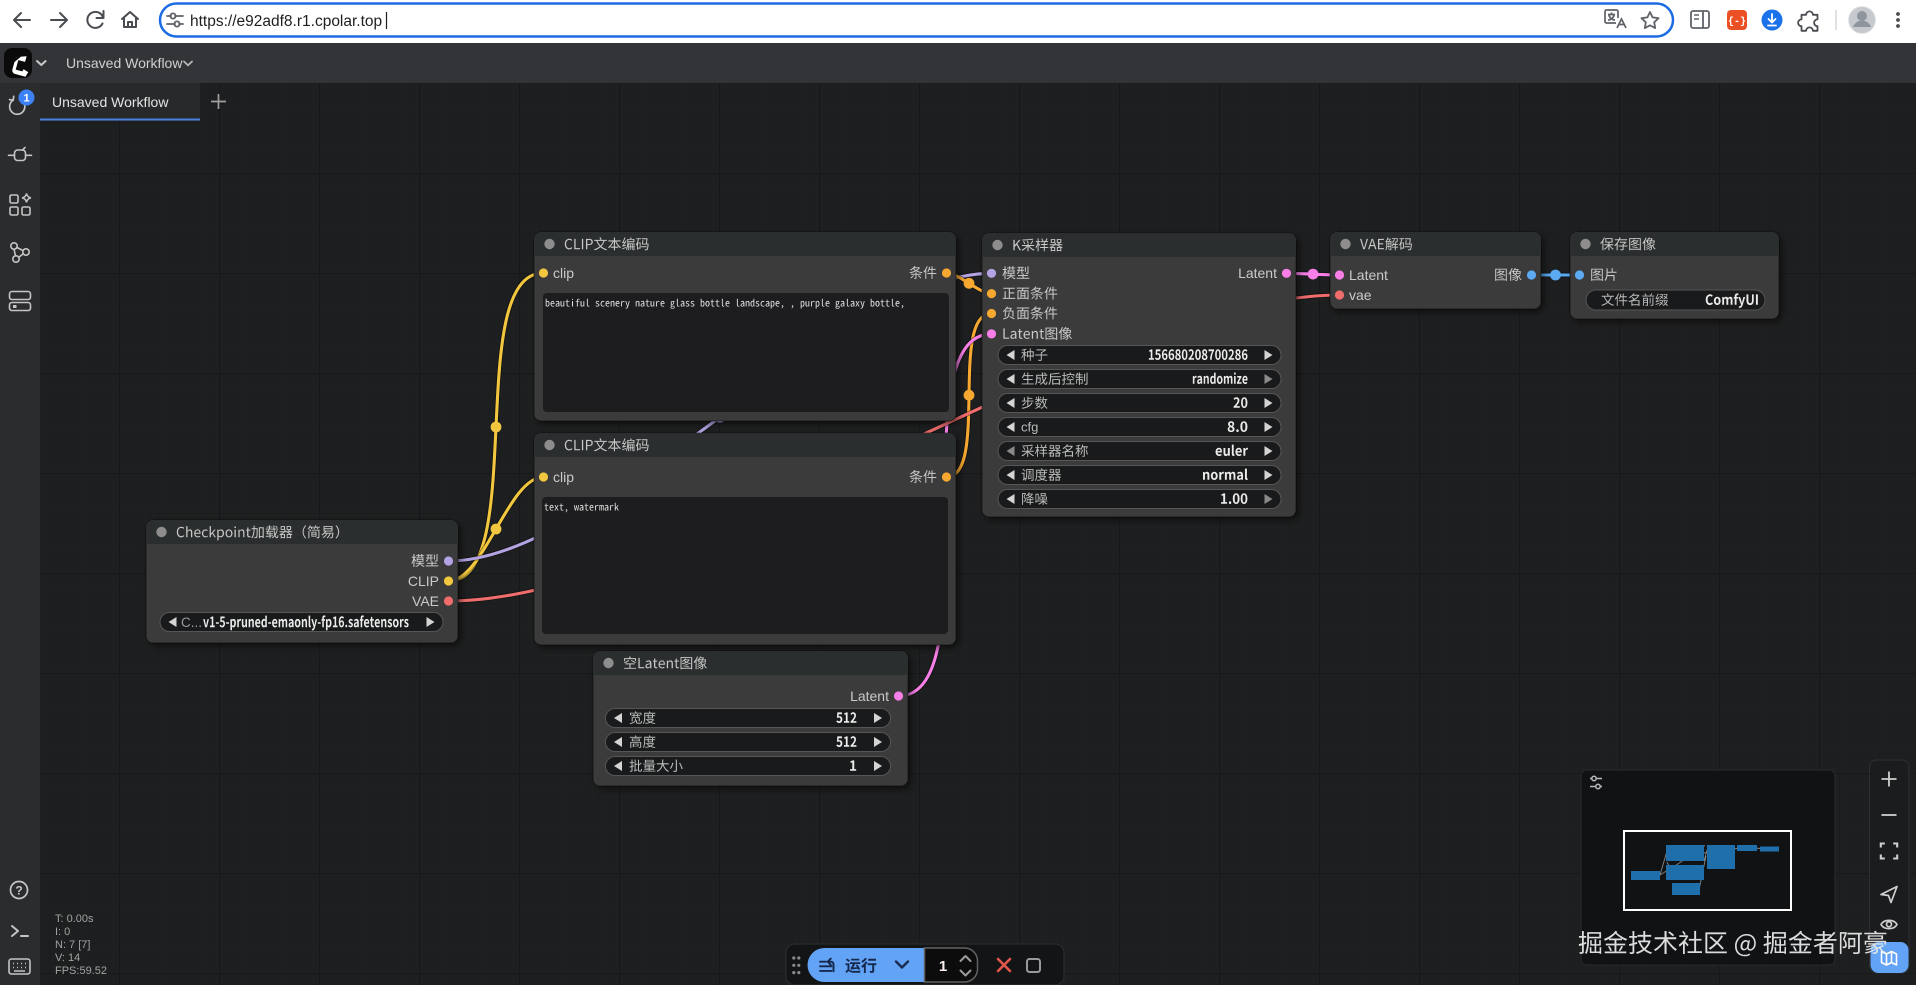 The image size is (1916, 985). I want to click on svg-text: CLIP, so click(423, 581).